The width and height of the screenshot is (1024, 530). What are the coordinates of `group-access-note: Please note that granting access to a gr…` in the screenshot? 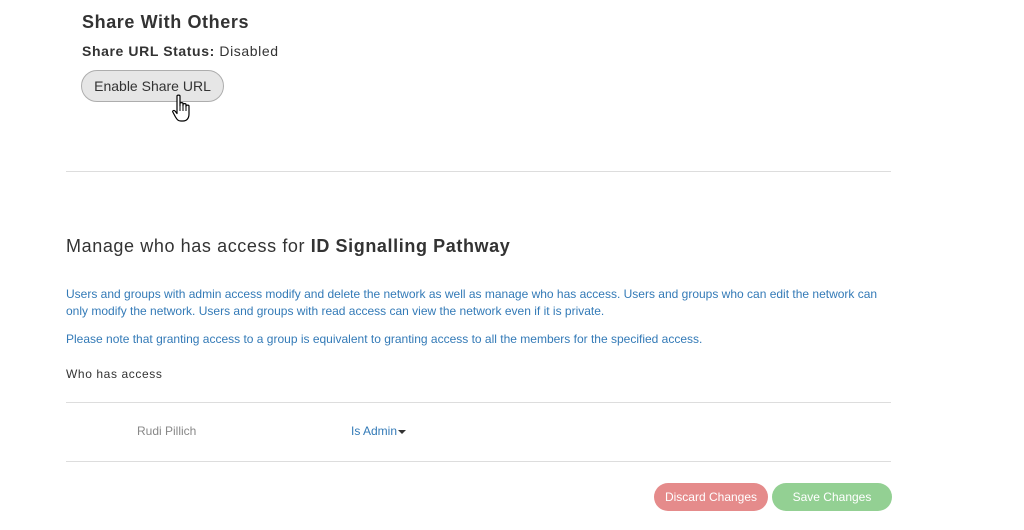 It's located at (384, 339).